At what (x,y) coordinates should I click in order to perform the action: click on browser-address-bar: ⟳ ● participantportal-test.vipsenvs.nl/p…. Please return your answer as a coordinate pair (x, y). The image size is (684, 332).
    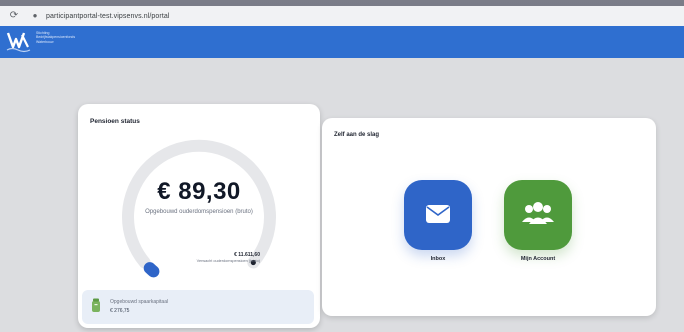
    Looking at the image, I should click on (342, 16).